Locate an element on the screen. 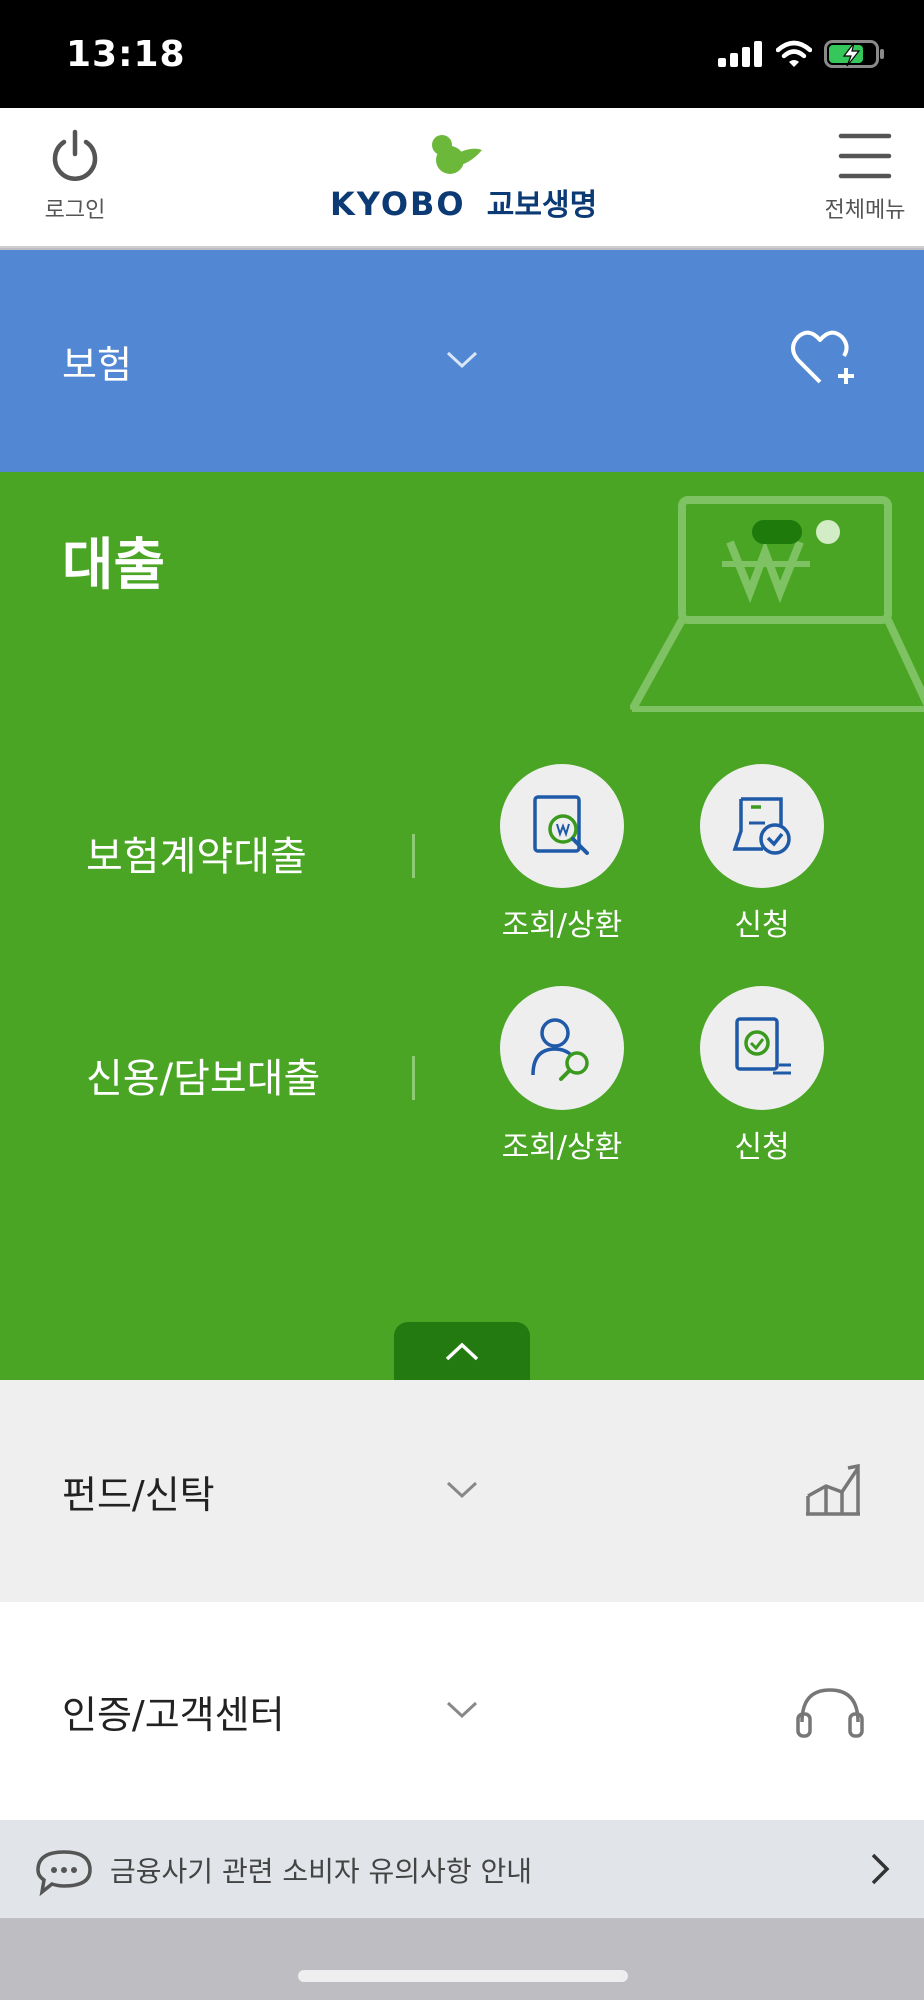 The width and height of the screenshot is (924, 2000). certificate-check-icon is located at coordinates (763, 1046).